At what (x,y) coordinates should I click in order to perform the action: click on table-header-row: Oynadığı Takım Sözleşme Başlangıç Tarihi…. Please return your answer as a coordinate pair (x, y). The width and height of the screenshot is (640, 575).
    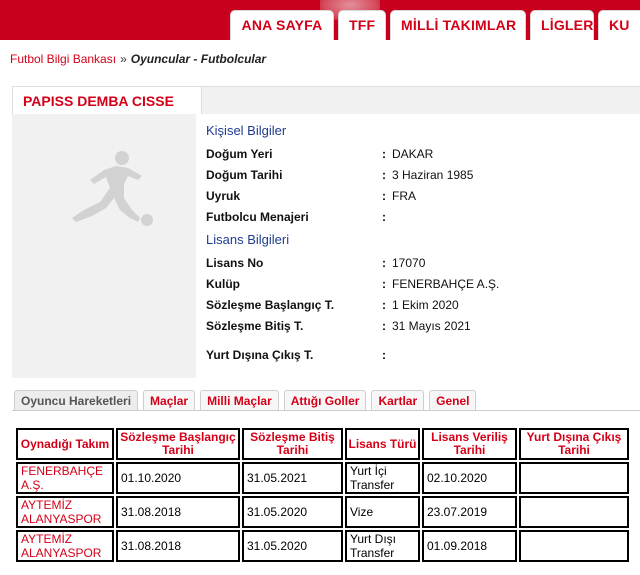
    Looking at the image, I should click on (322, 444).